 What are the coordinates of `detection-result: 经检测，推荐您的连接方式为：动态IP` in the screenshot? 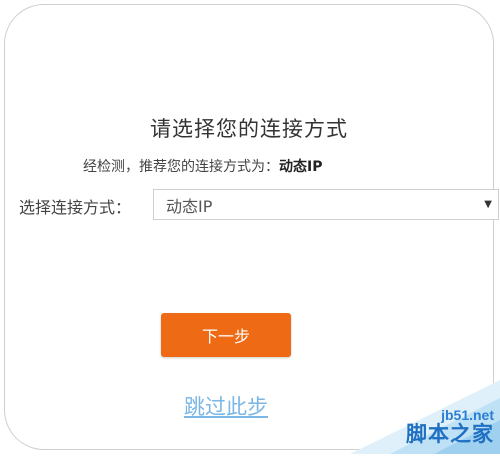 It's located at (202, 166).